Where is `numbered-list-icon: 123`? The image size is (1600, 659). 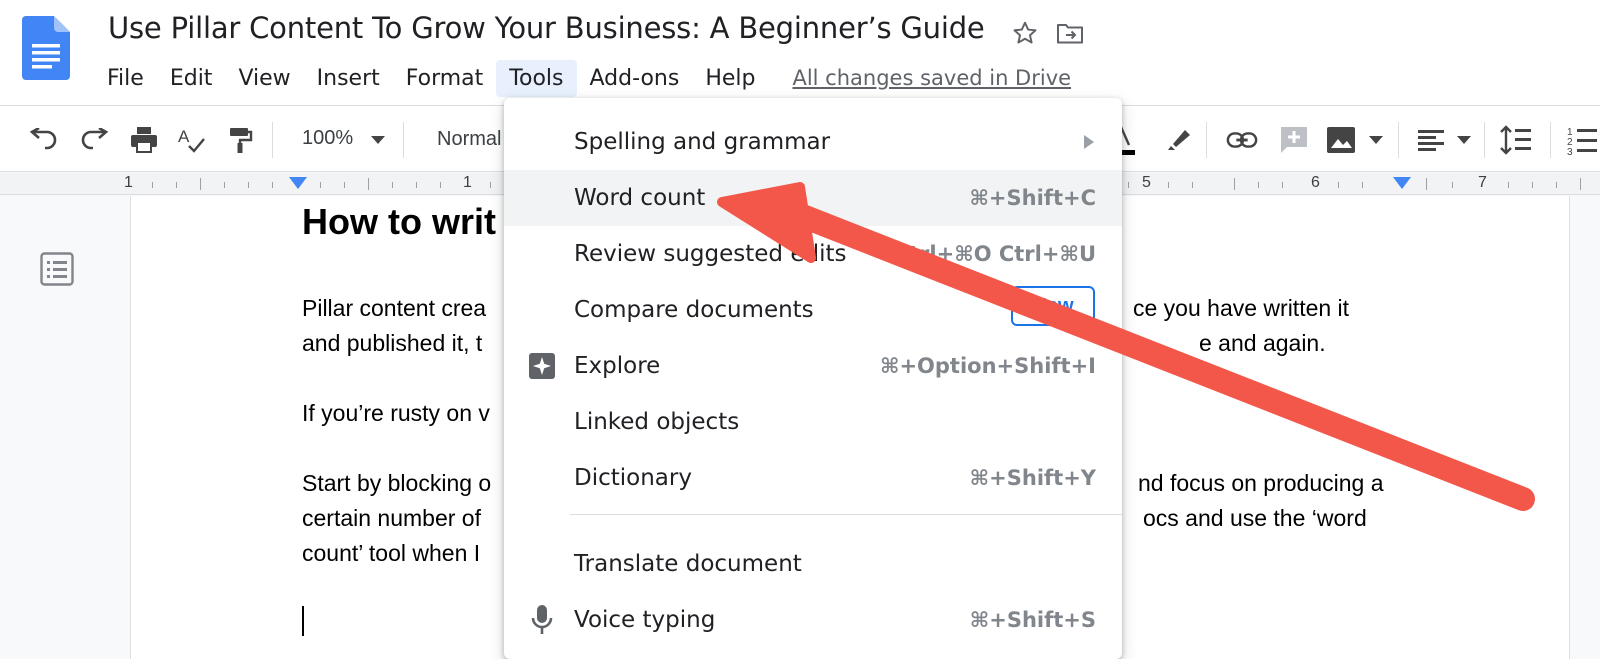
numbered-list-icon: 123 is located at coordinates (1582, 140).